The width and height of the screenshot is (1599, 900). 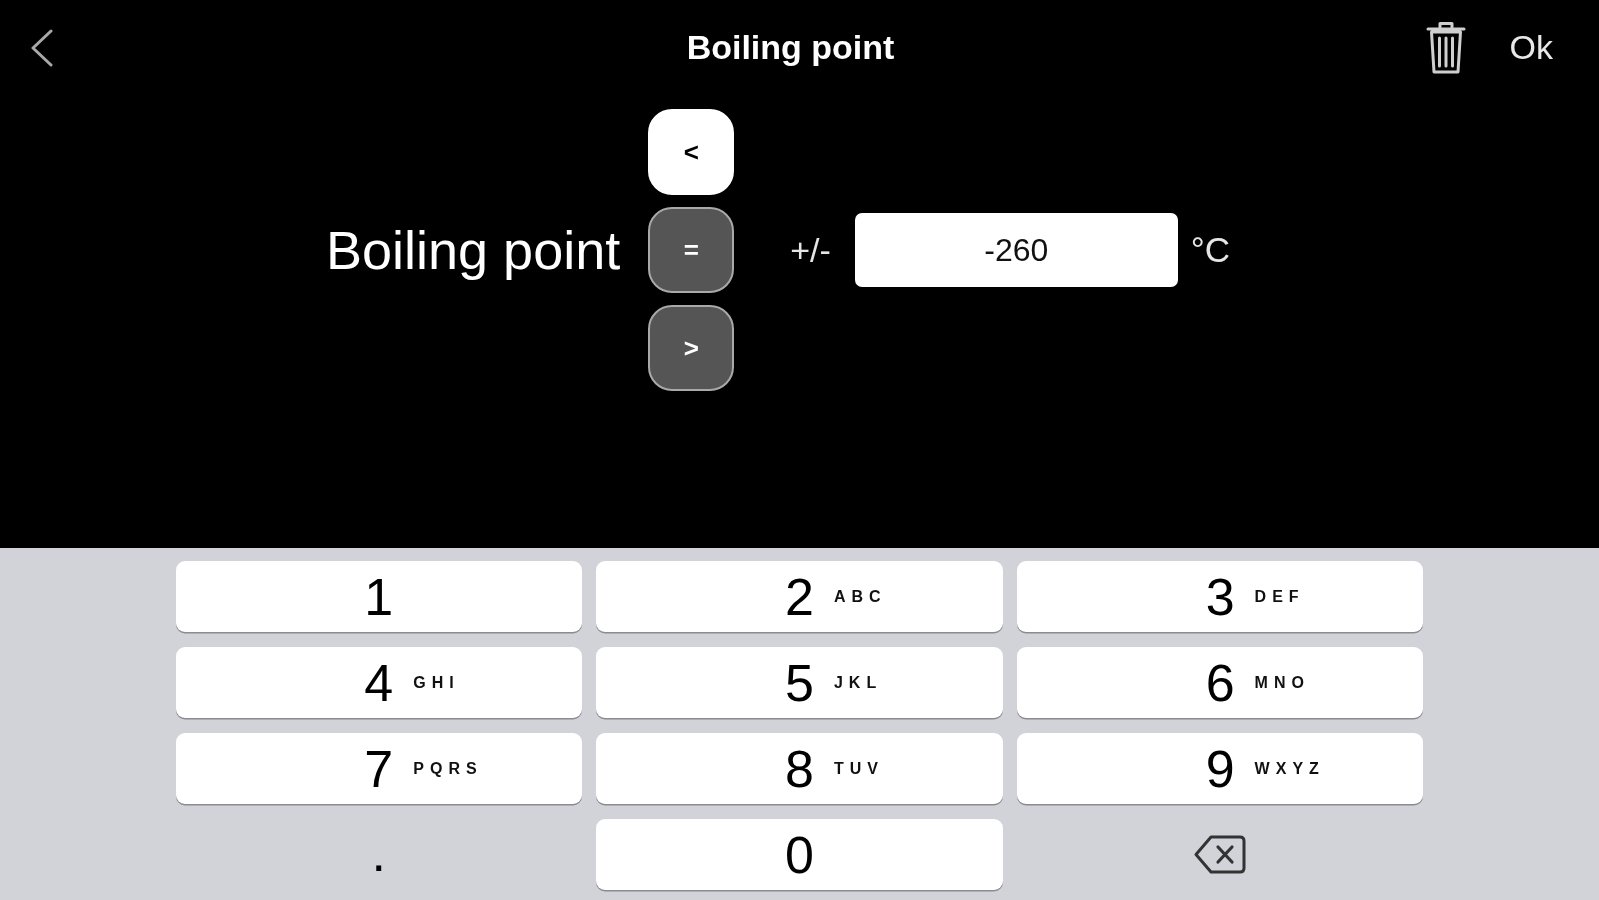 What do you see at coordinates (1016, 250) in the screenshot?
I see `value-field: -260` at bounding box center [1016, 250].